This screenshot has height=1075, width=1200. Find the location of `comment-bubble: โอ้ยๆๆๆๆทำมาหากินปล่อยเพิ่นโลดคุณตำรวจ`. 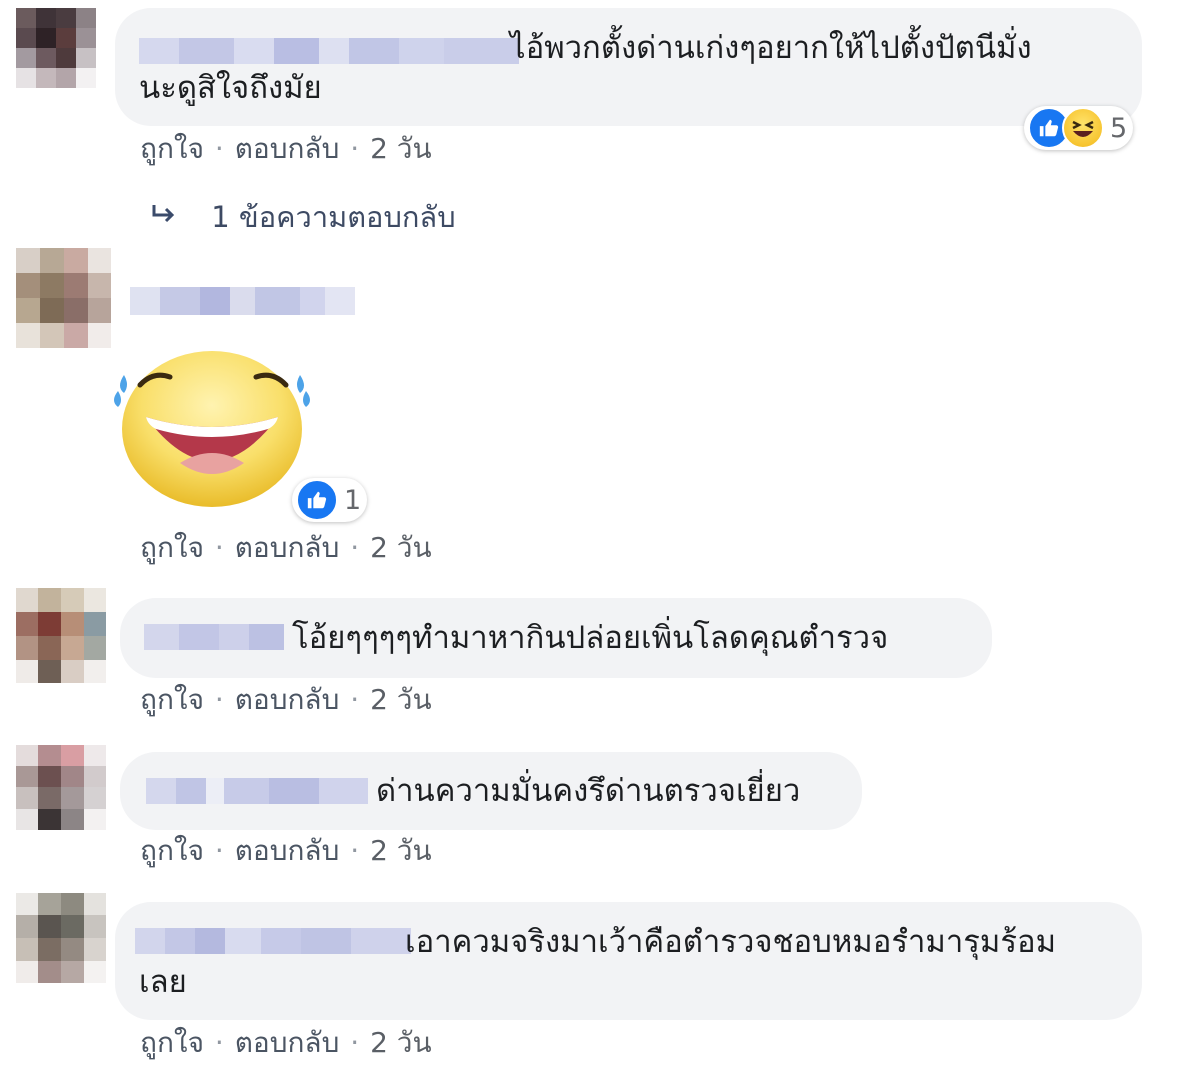

comment-bubble: โอ้ยๆๆๆๆทำมาหากินปล่อยเพิ่นโลดคุณตำรวจ is located at coordinates (556, 638).